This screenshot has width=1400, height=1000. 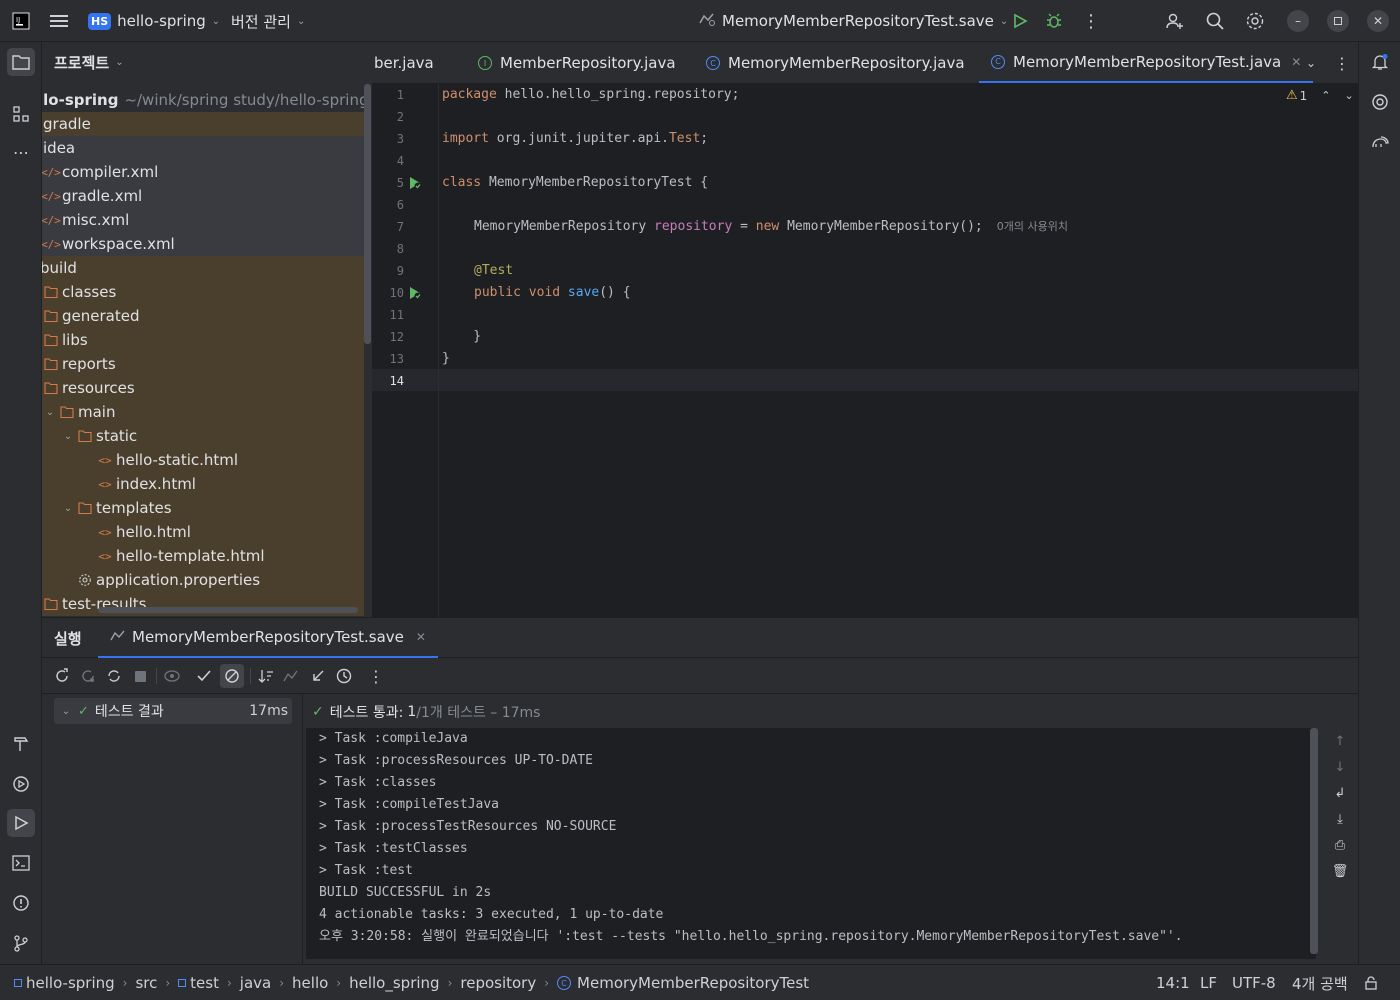 I want to click on tree-item: build, so click(x=203, y=268).